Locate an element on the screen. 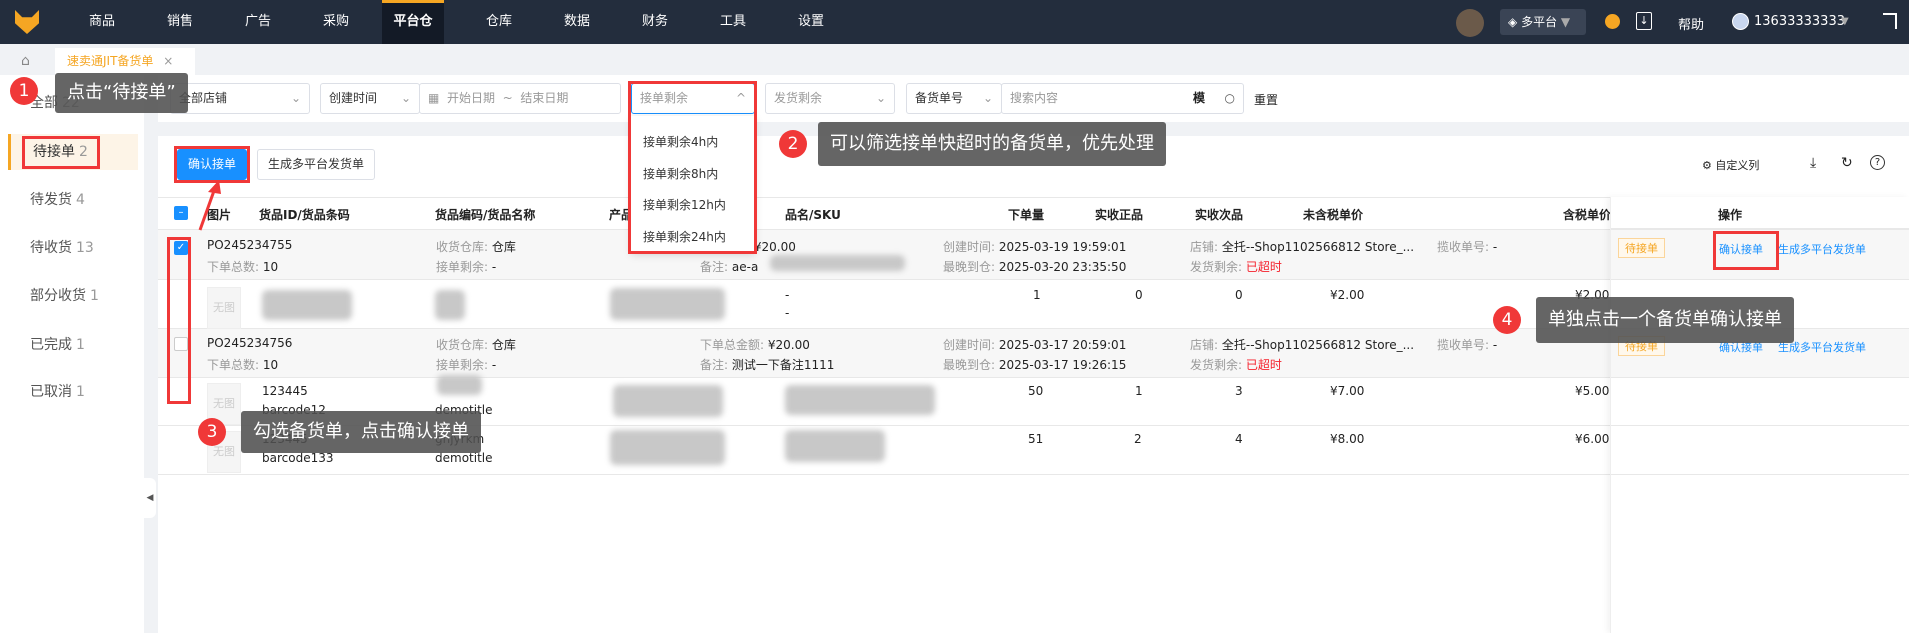  status-badge: 待接单 is located at coordinates (1641, 248).